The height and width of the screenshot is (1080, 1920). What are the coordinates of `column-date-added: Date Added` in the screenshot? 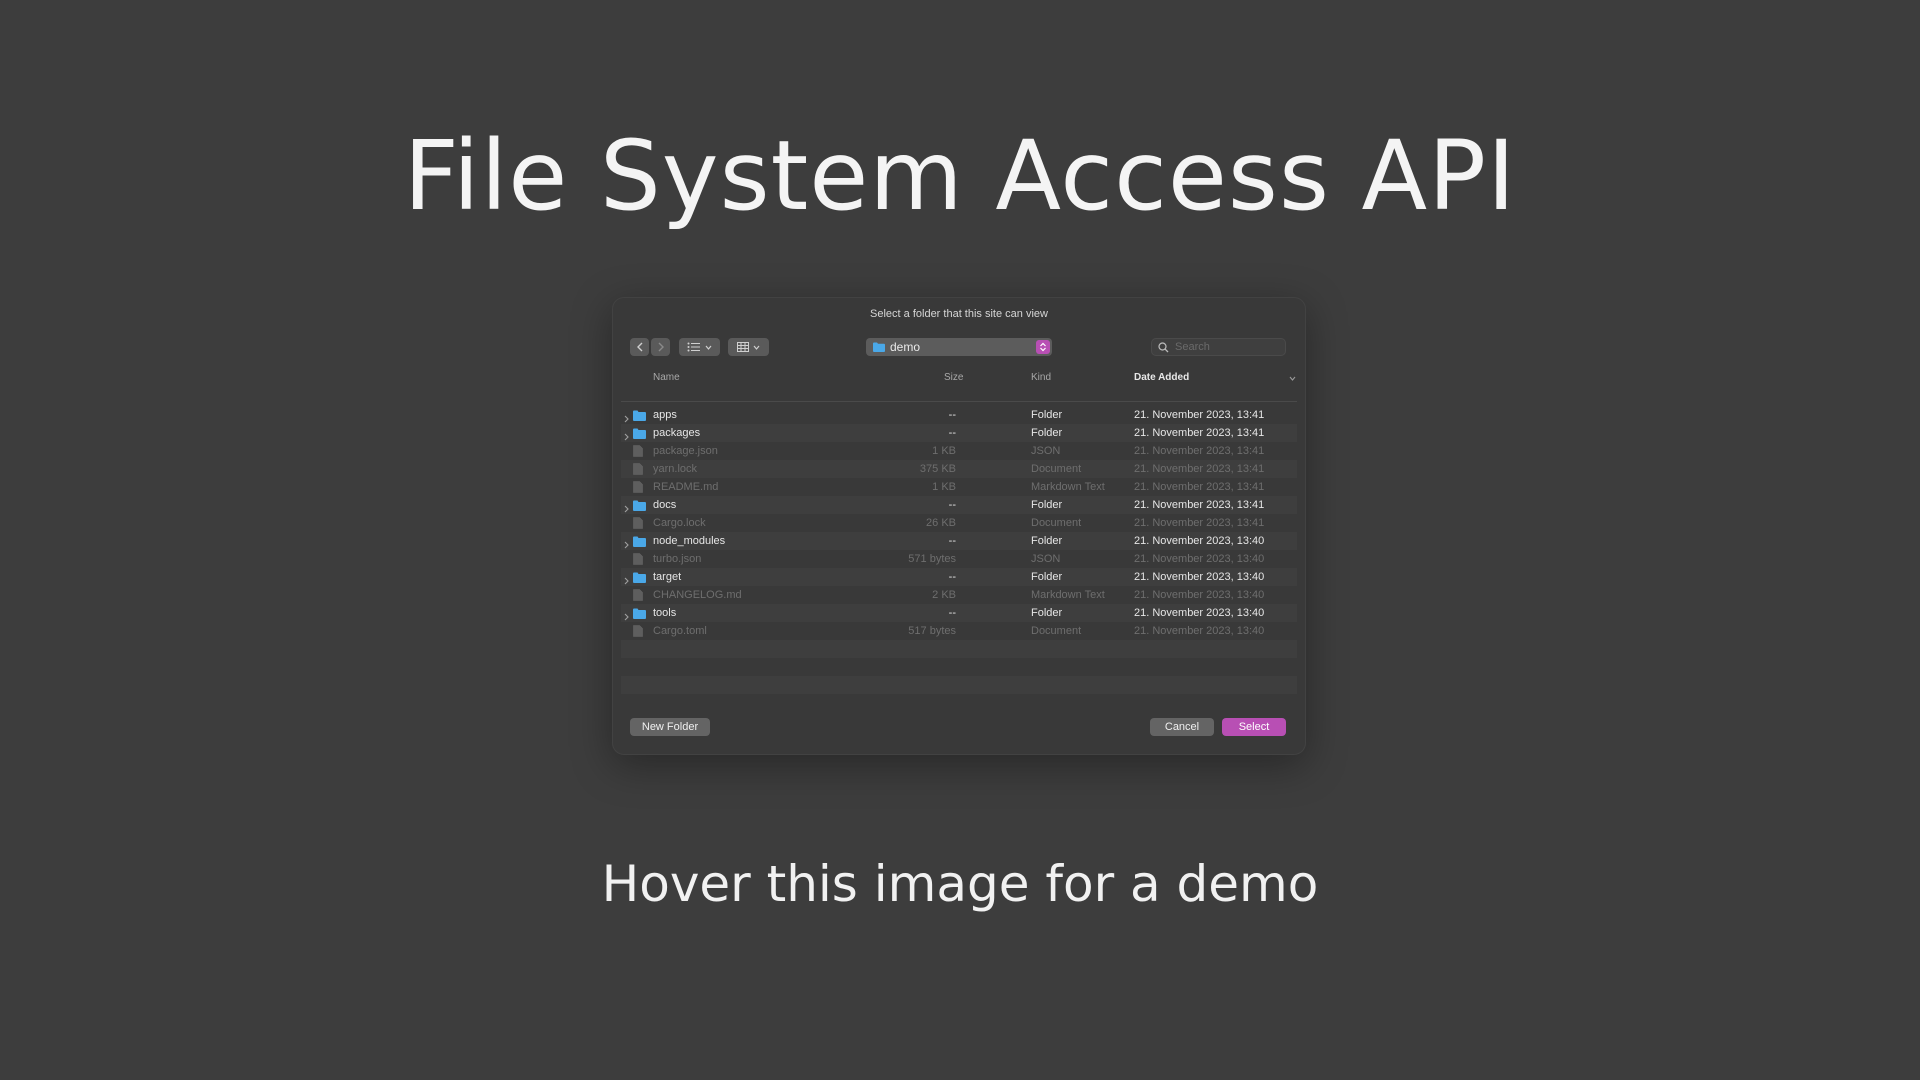 It's located at (1161, 377).